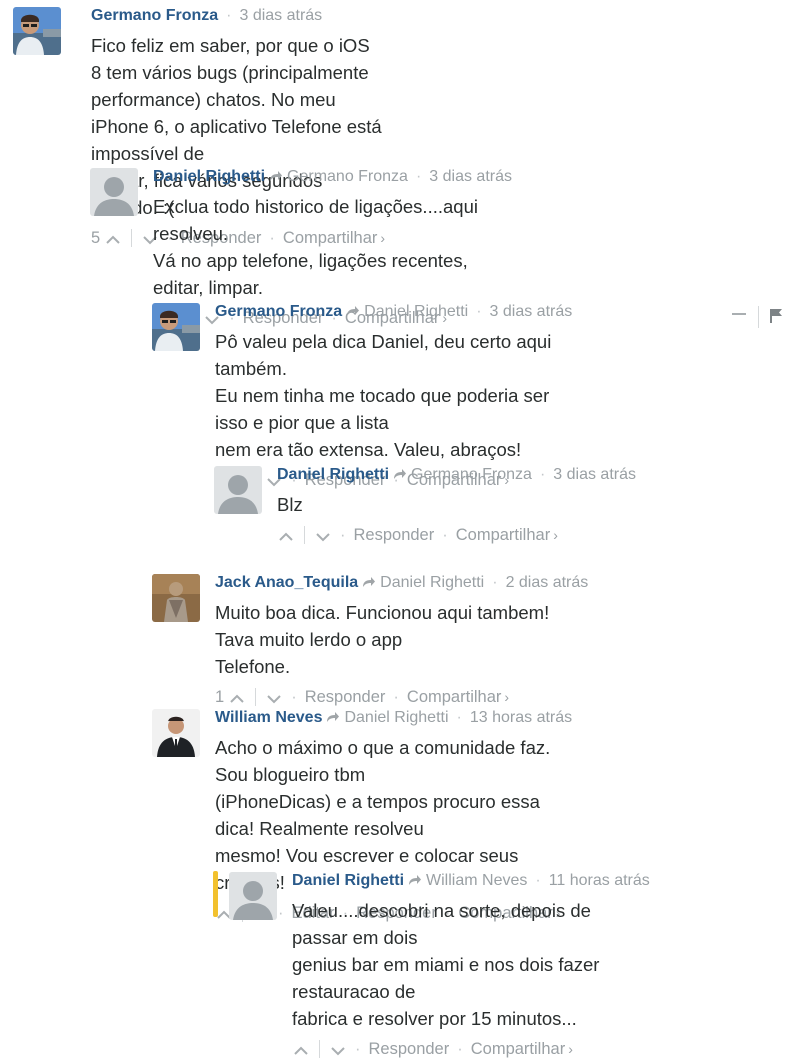 This screenshot has height=1064, width=800. Describe the element at coordinates (125, 238) in the screenshot. I see `vote-controls: 5` at that location.